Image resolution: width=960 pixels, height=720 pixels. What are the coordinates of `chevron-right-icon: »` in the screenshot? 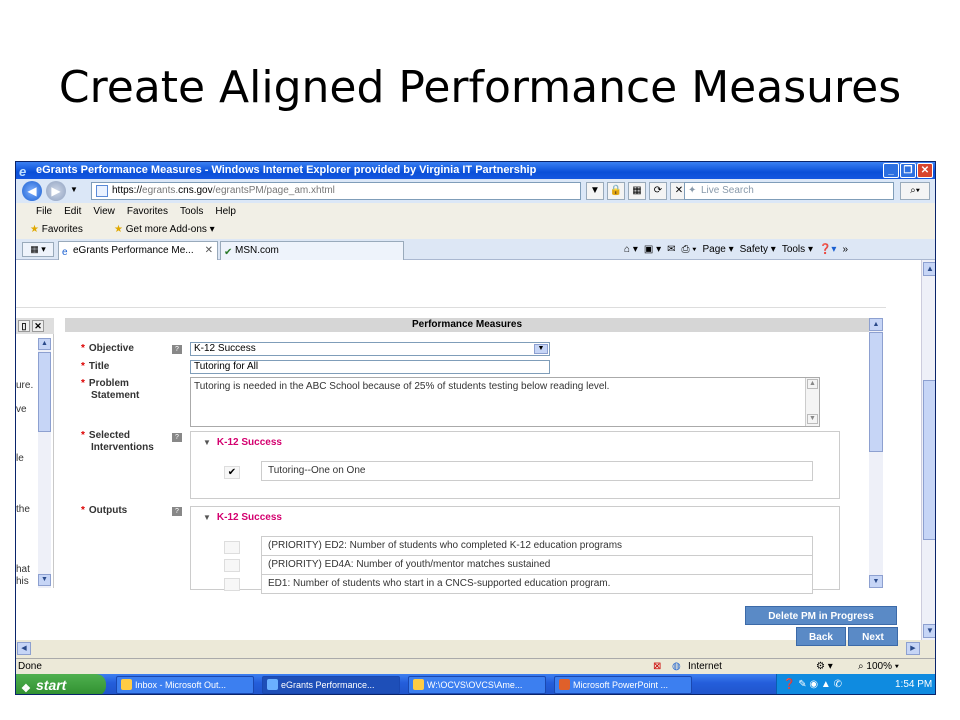 It's located at (845, 249).